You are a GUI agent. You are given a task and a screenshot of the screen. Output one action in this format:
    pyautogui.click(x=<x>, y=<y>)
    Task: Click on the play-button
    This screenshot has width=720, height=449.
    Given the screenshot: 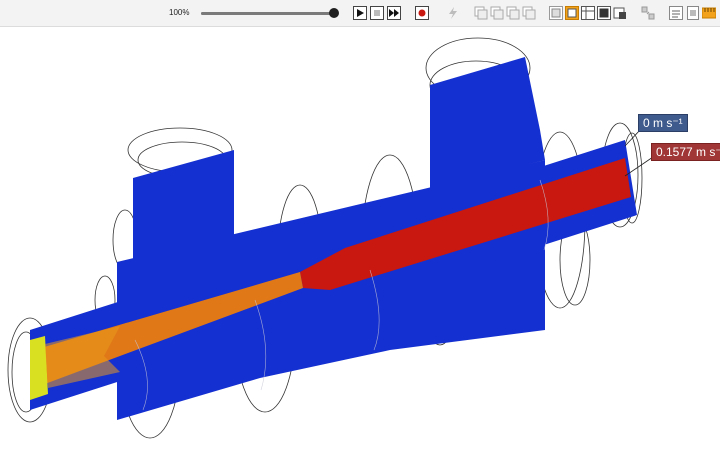 What is the action you would take?
    pyautogui.click(x=360, y=13)
    